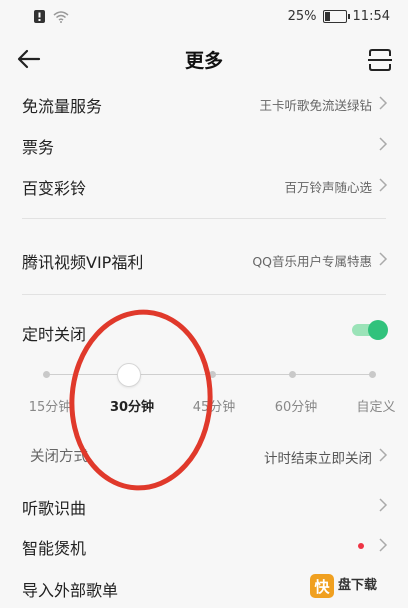 The height and width of the screenshot is (608, 408). Describe the element at coordinates (50, 405) in the screenshot. I see `timer-option: 15分钟` at that location.